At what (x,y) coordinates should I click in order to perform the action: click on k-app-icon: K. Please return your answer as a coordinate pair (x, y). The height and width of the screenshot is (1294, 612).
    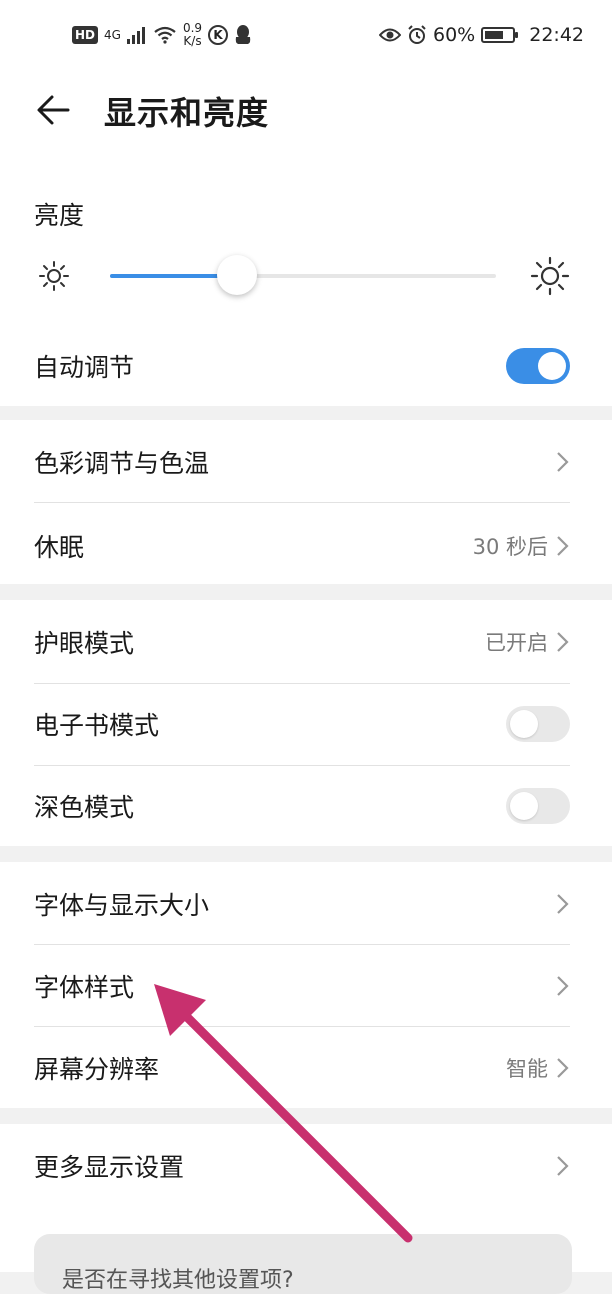
    Looking at the image, I should click on (218, 35).